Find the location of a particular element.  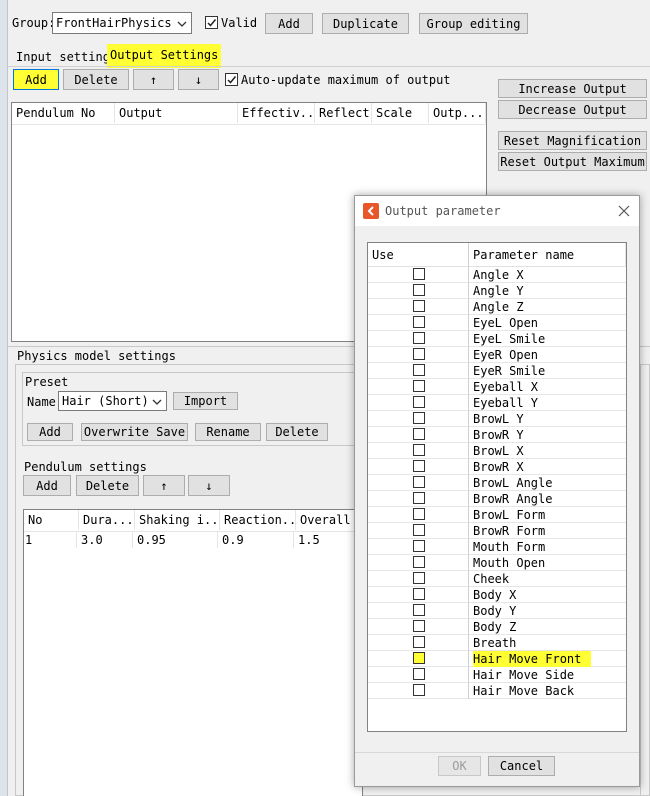

list-item: BrowL X is located at coordinates (497, 451).